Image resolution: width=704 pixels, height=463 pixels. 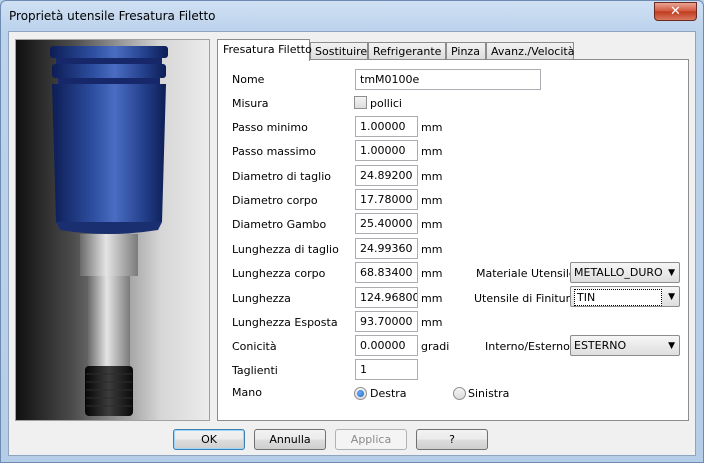 What do you see at coordinates (618, 272) in the screenshot?
I see `materiale-utensile-value: METALLO_DURO` at bounding box center [618, 272].